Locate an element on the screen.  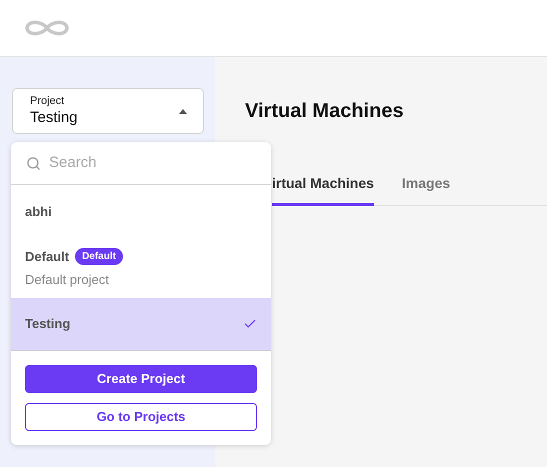
project-item: abhi is located at coordinates (141, 211).